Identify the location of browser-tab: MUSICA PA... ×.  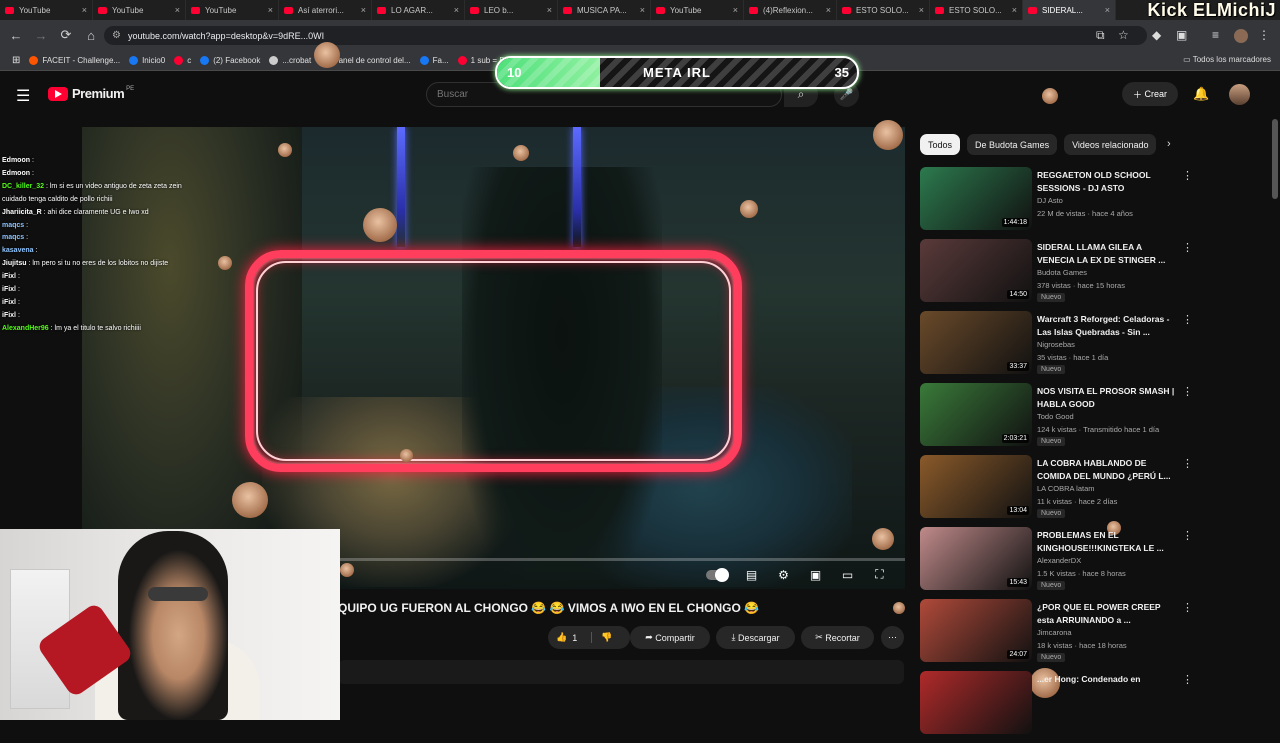
(604, 10).